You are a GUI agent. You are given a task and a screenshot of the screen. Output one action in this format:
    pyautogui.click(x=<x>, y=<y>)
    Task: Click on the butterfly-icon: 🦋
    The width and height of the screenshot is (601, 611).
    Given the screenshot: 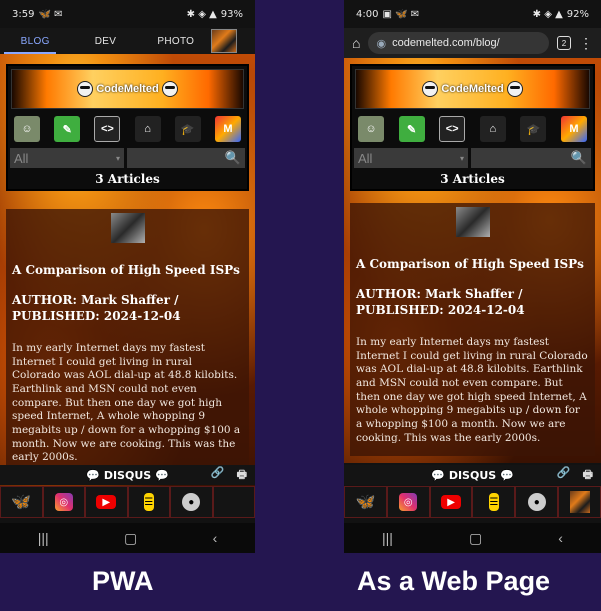 What is the action you would take?
    pyautogui.click(x=21, y=502)
    